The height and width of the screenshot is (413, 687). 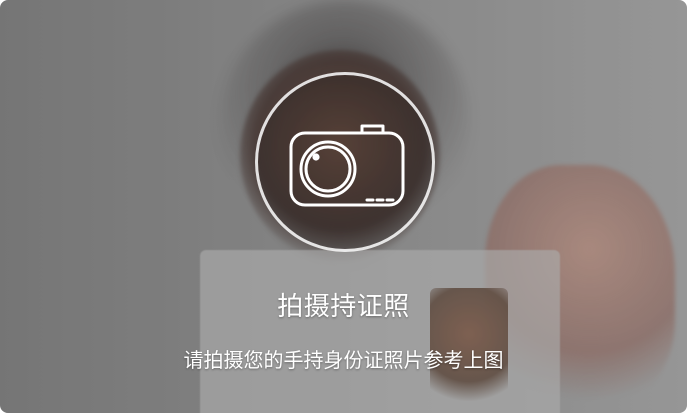 I want to click on capture-title: 拍摄持证照, so click(x=343, y=307).